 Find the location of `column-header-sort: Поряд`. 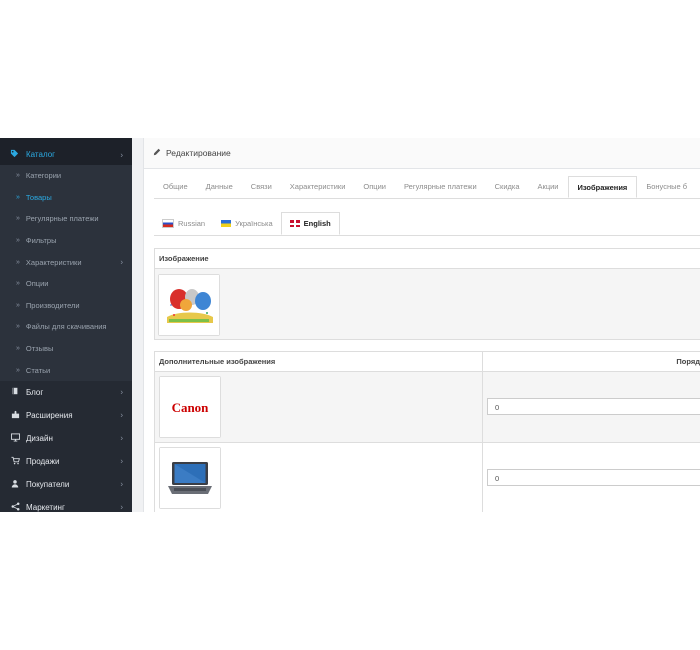

column-header-sort: Поряд is located at coordinates (688, 361).